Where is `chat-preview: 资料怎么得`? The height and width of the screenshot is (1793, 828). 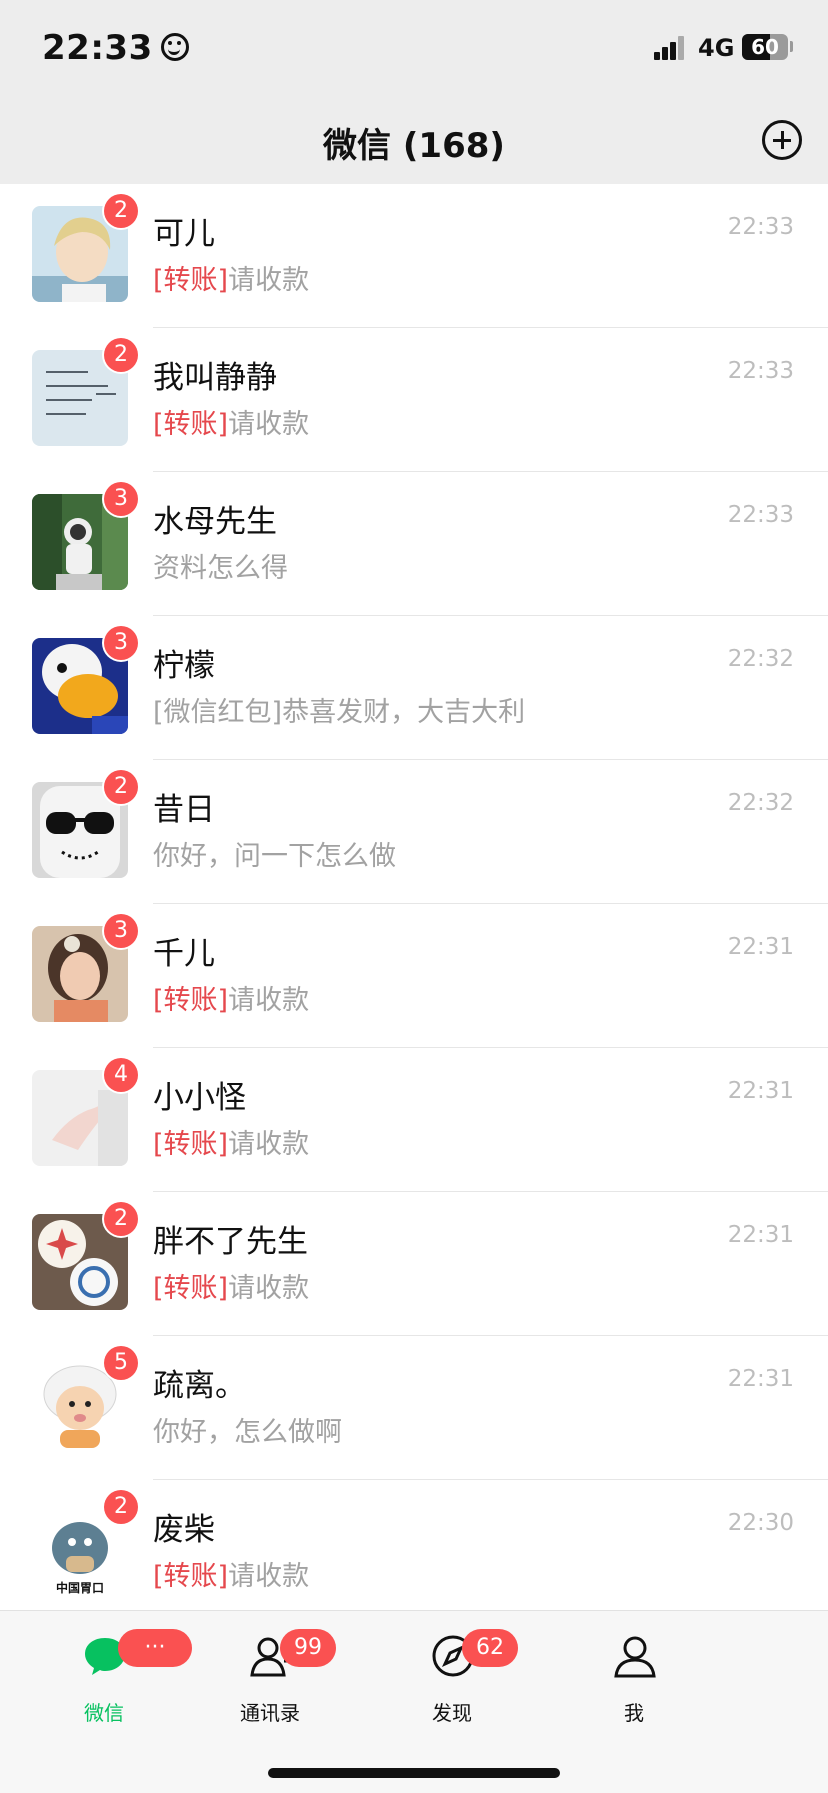
chat-preview: 资料怎么得 is located at coordinates (220, 565).